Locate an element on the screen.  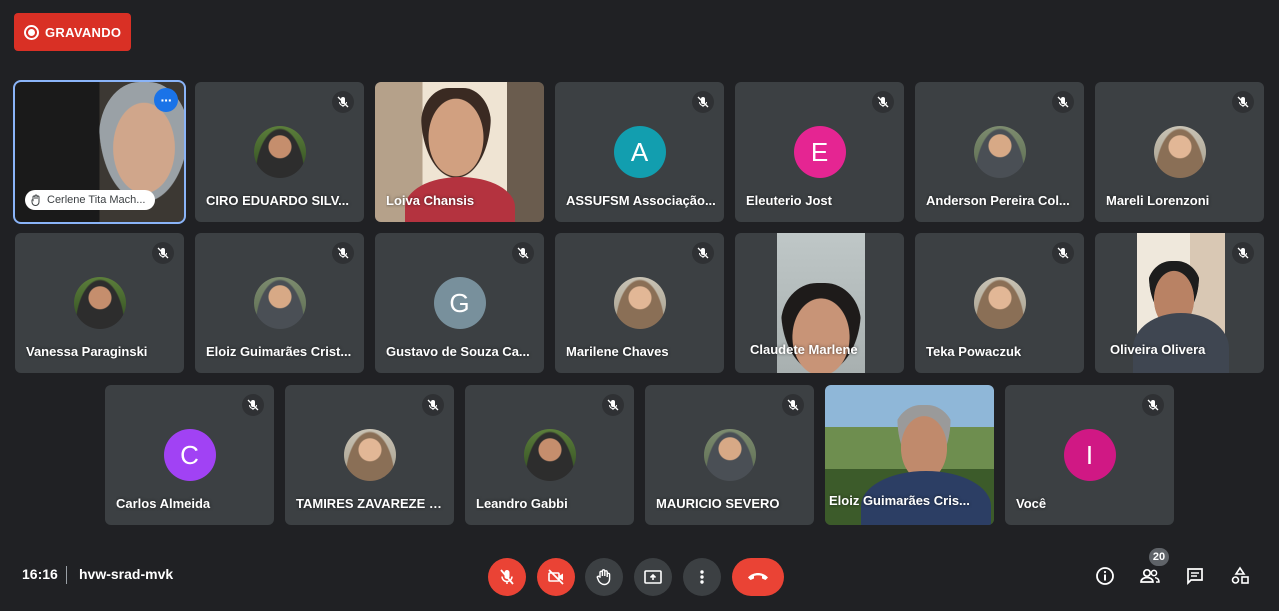
participant-tile-claudete: Claudete Marlene is located at coordinates (819, 303).